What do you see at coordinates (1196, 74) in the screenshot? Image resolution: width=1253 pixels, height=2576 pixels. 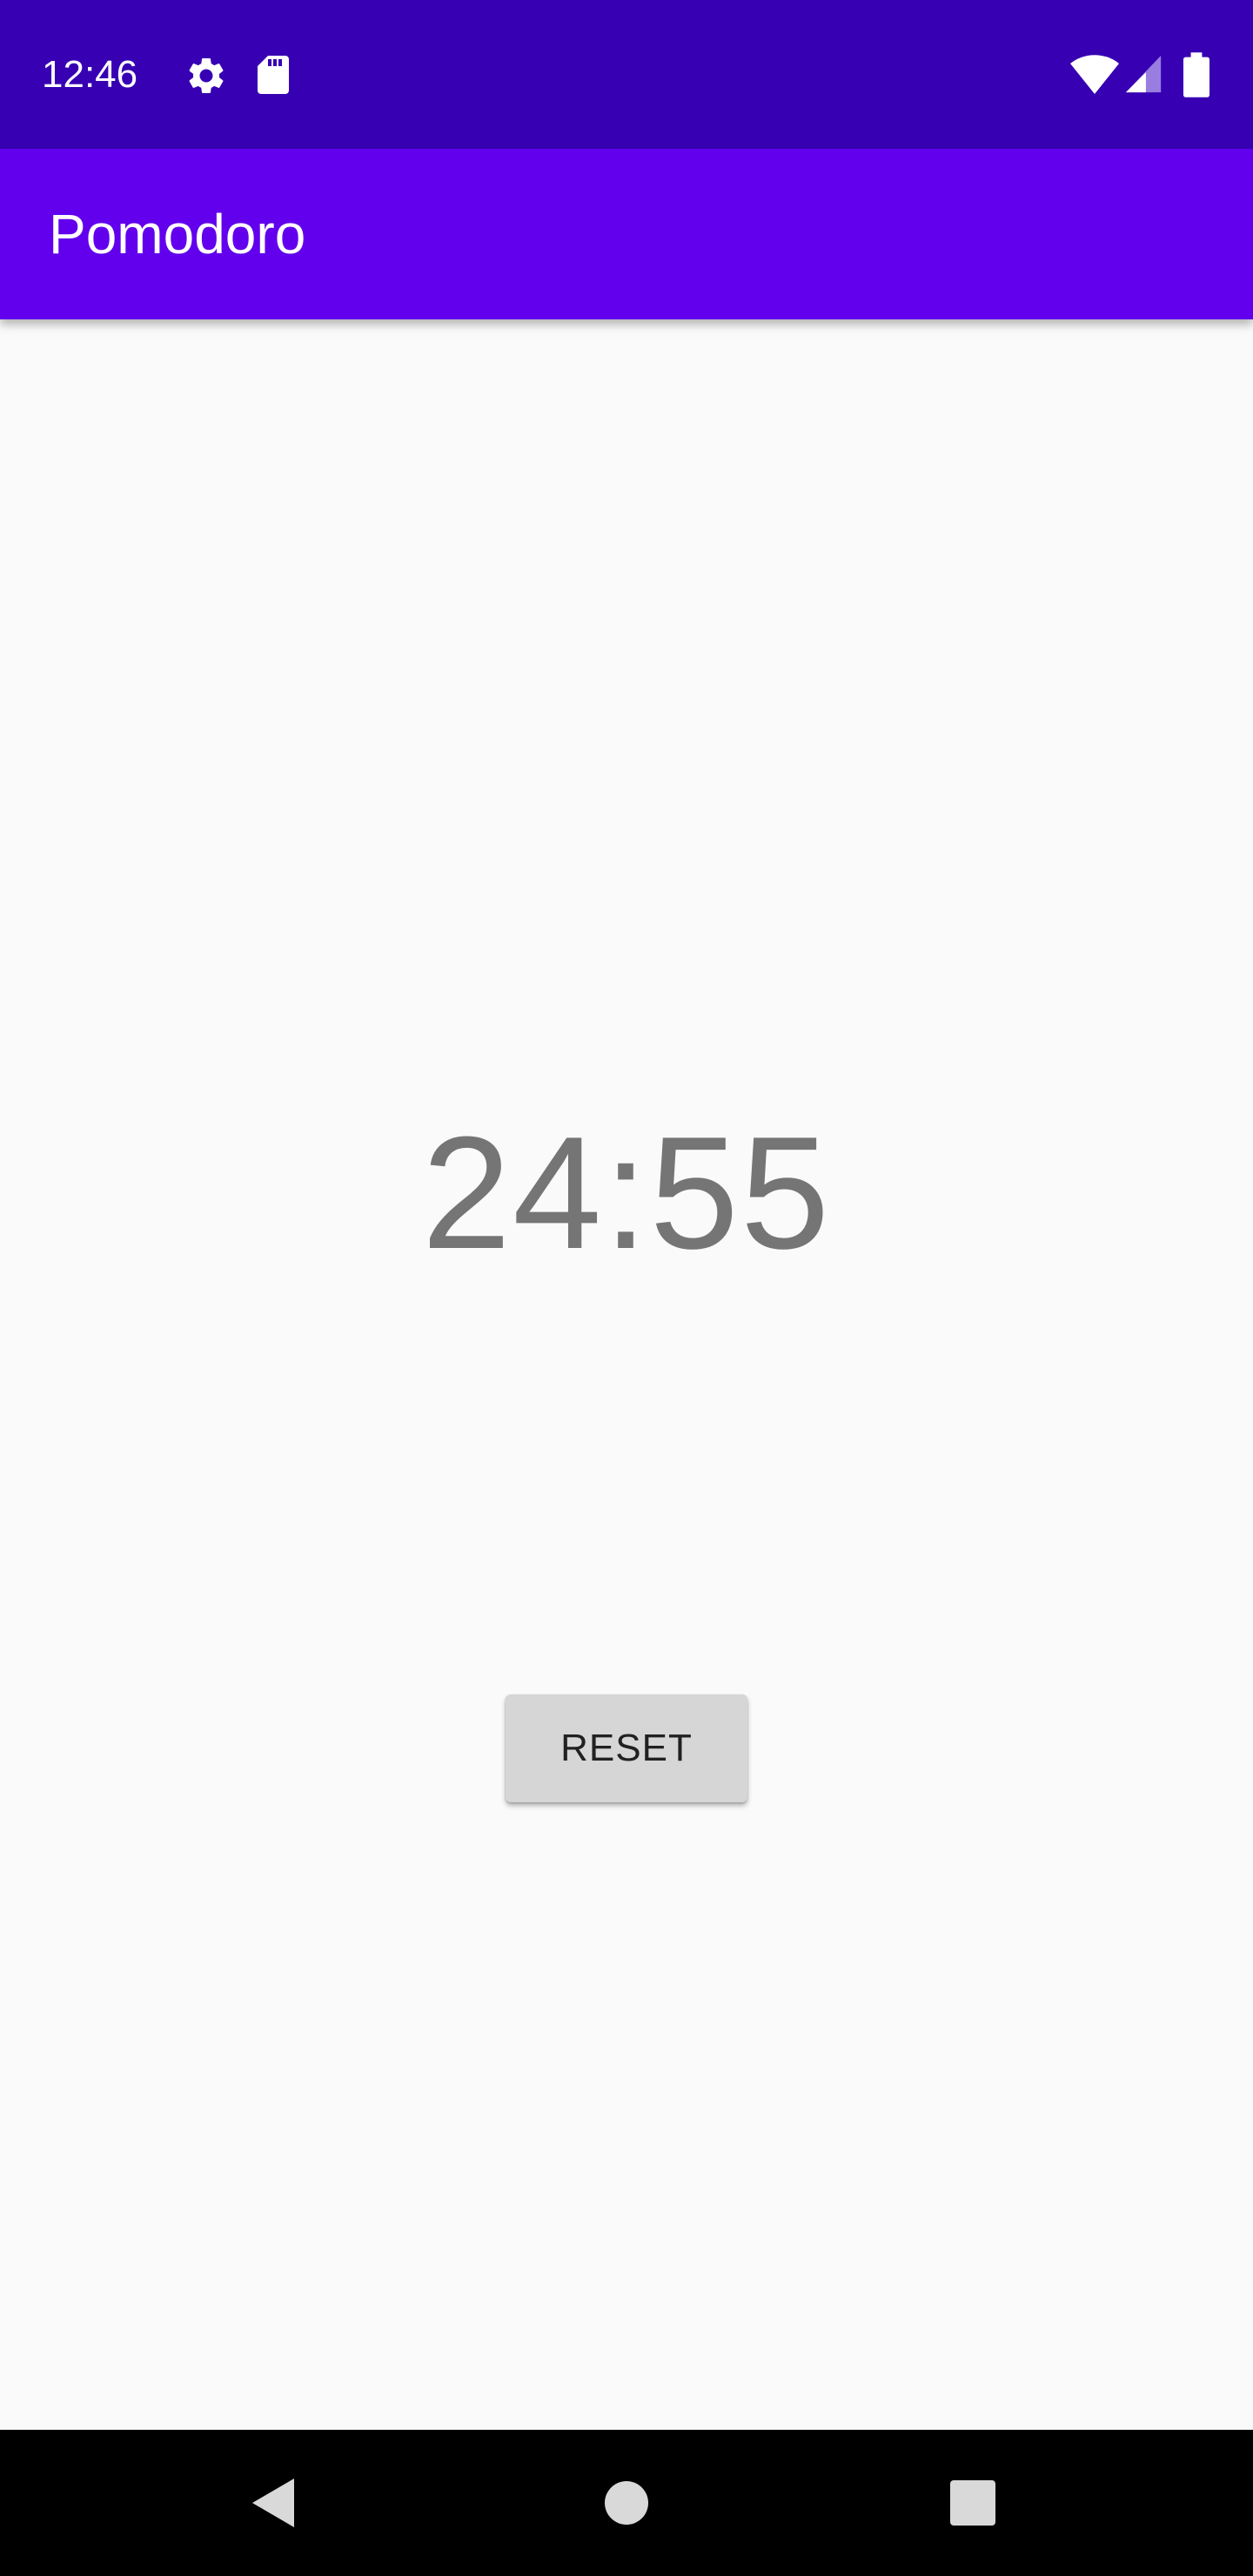 I see `battery-icon` at bounding box center [1196, 74].